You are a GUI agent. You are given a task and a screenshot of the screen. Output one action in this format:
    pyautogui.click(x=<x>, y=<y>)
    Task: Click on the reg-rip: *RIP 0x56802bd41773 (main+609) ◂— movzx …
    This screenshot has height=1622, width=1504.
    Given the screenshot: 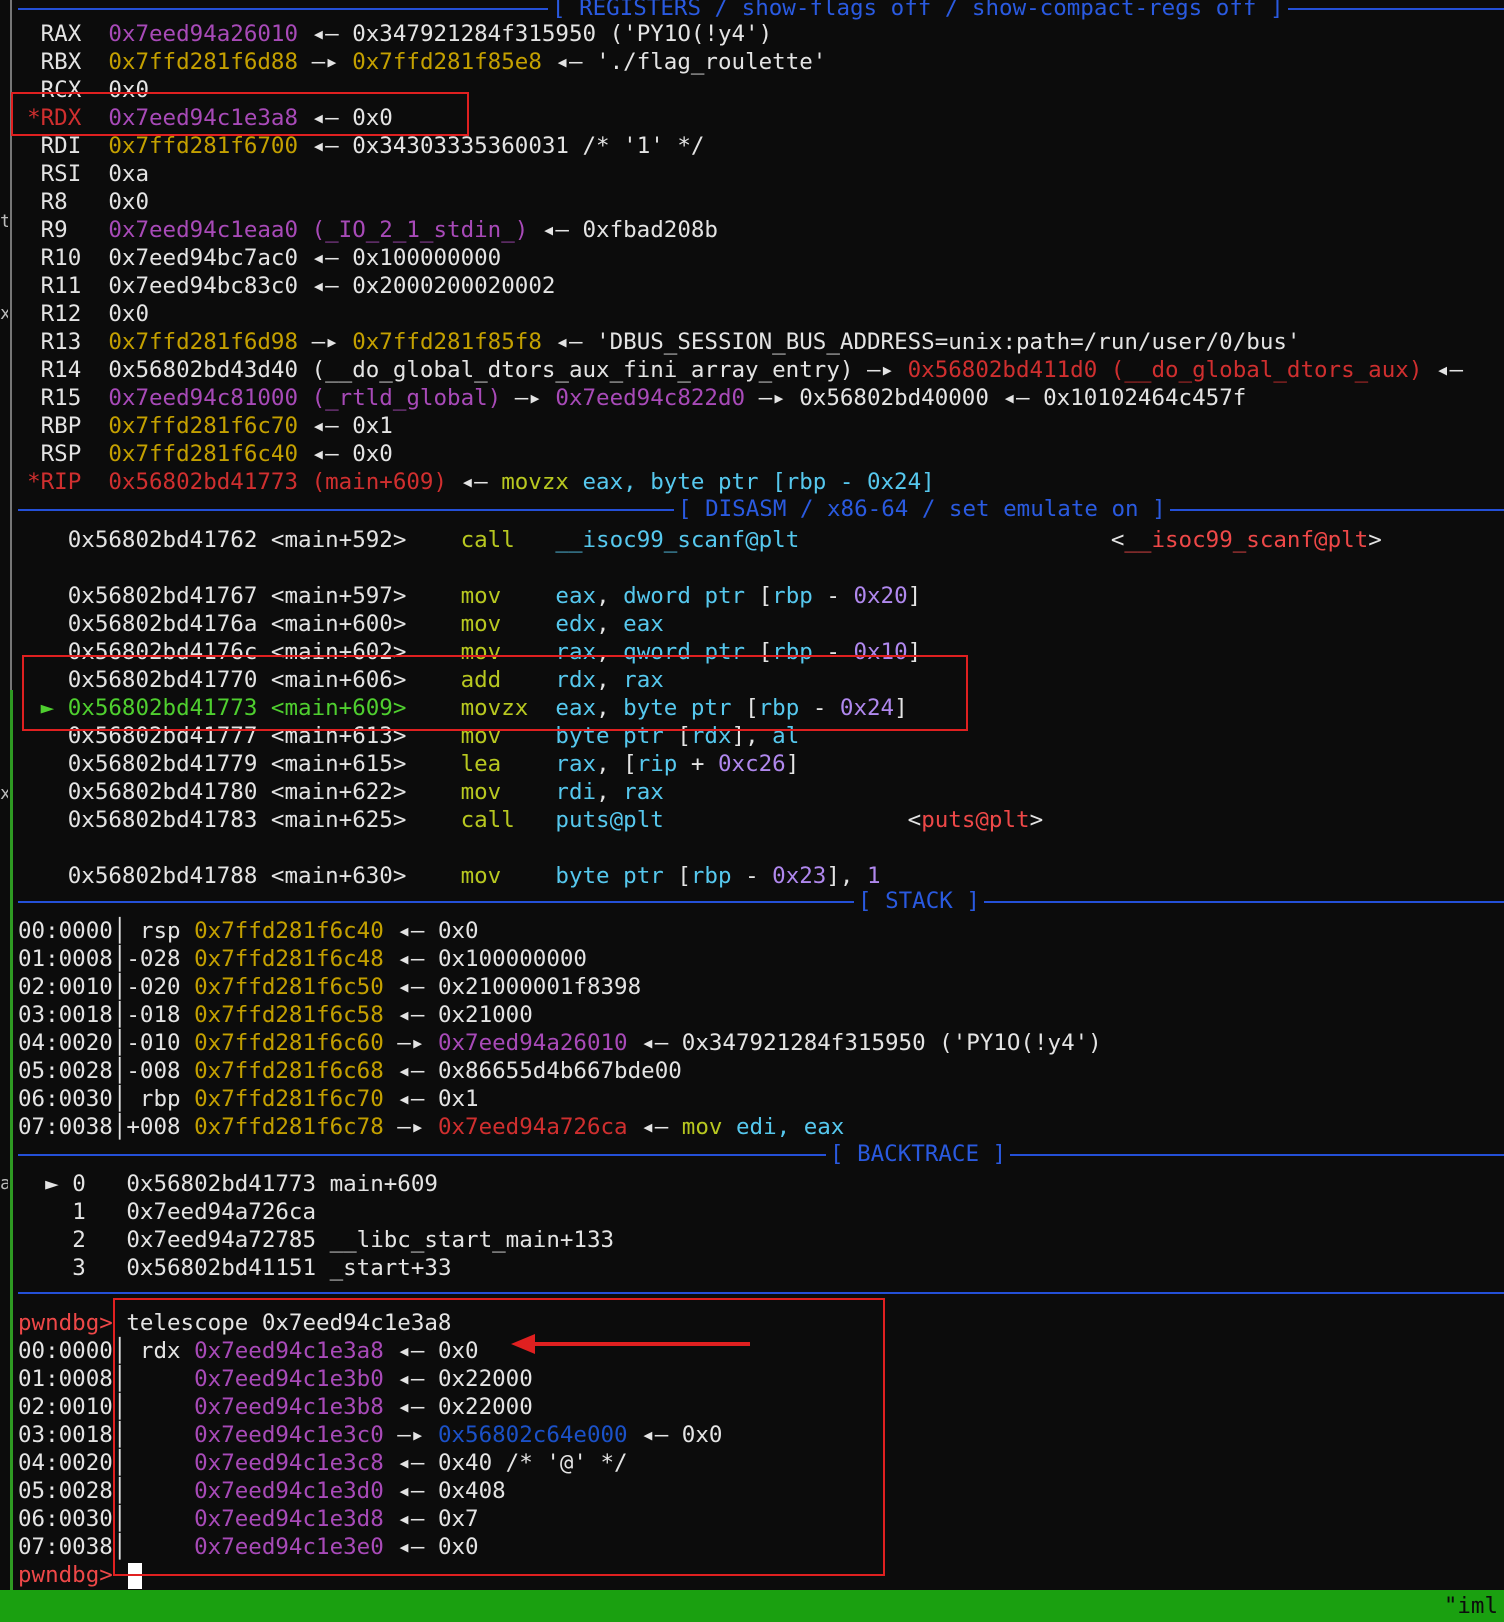 What is the action you would take?
    pyautogui.click(x=481, y=482)
    